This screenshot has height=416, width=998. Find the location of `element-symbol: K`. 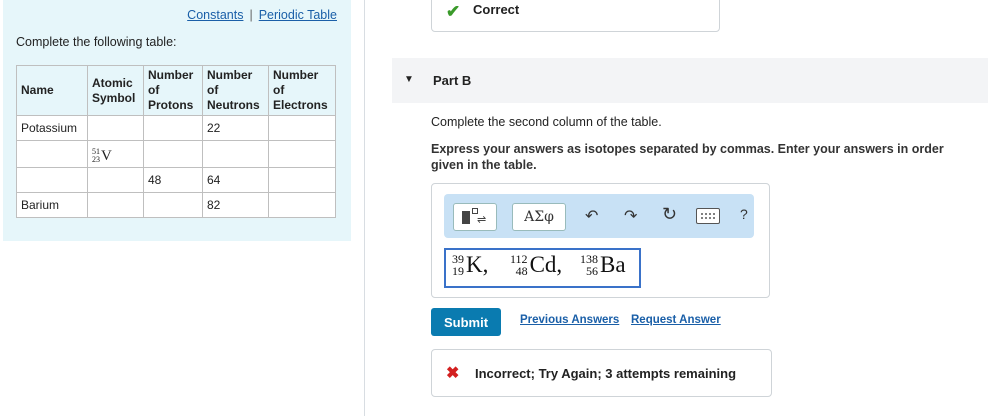

element-symbol: K is located at coordinates (474, 264).